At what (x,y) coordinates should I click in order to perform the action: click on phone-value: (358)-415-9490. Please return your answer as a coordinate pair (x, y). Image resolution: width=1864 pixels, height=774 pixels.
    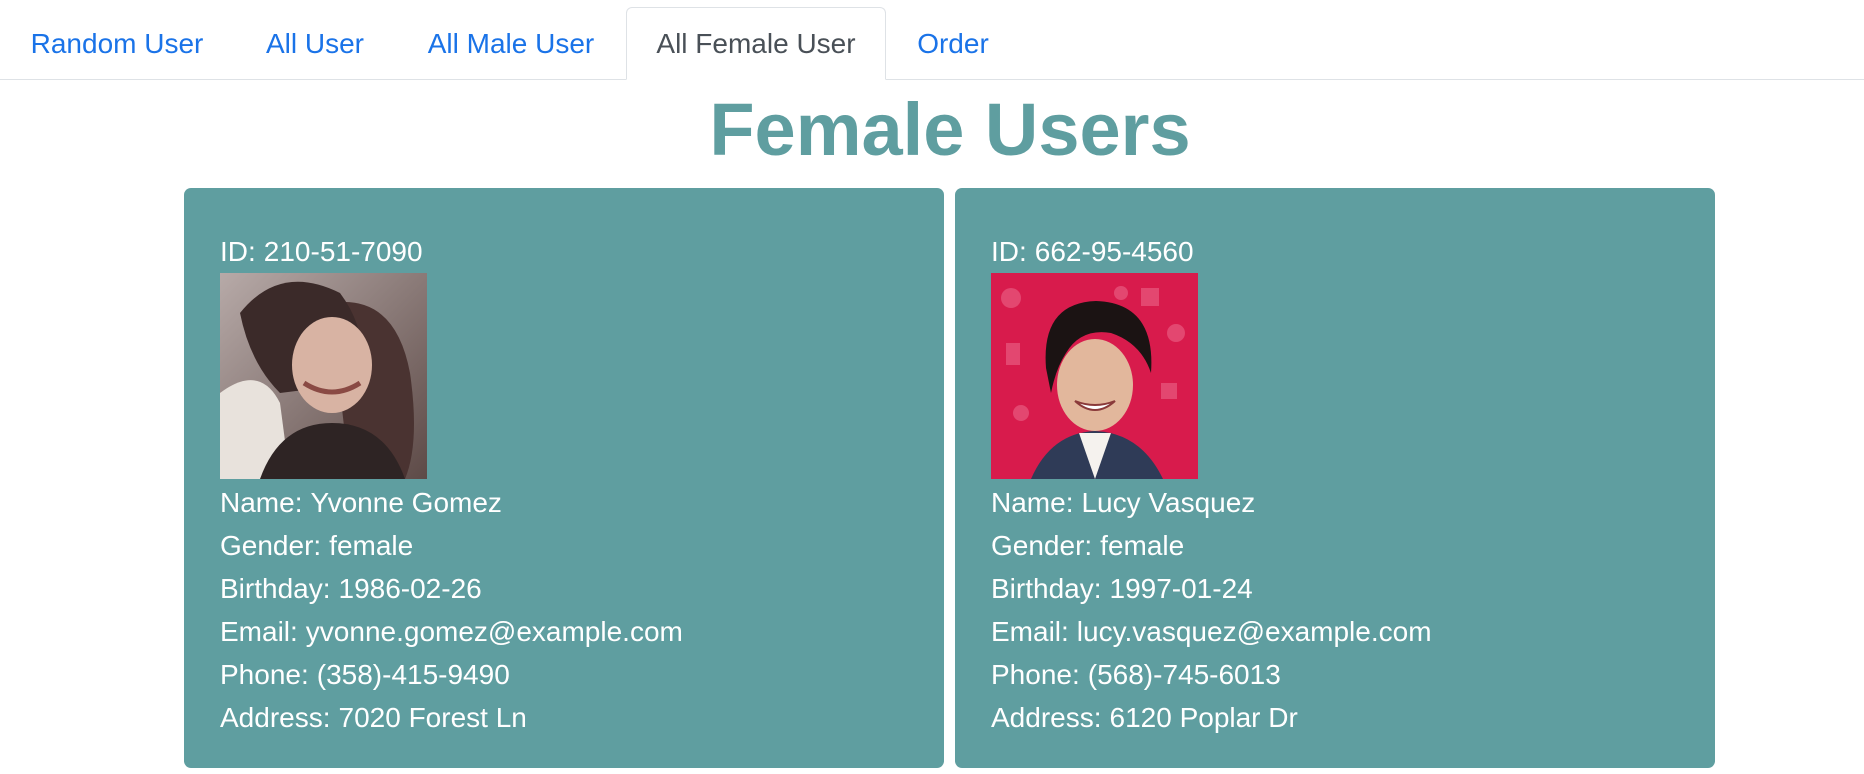
    Looking at the image, I should click on (413, 674).